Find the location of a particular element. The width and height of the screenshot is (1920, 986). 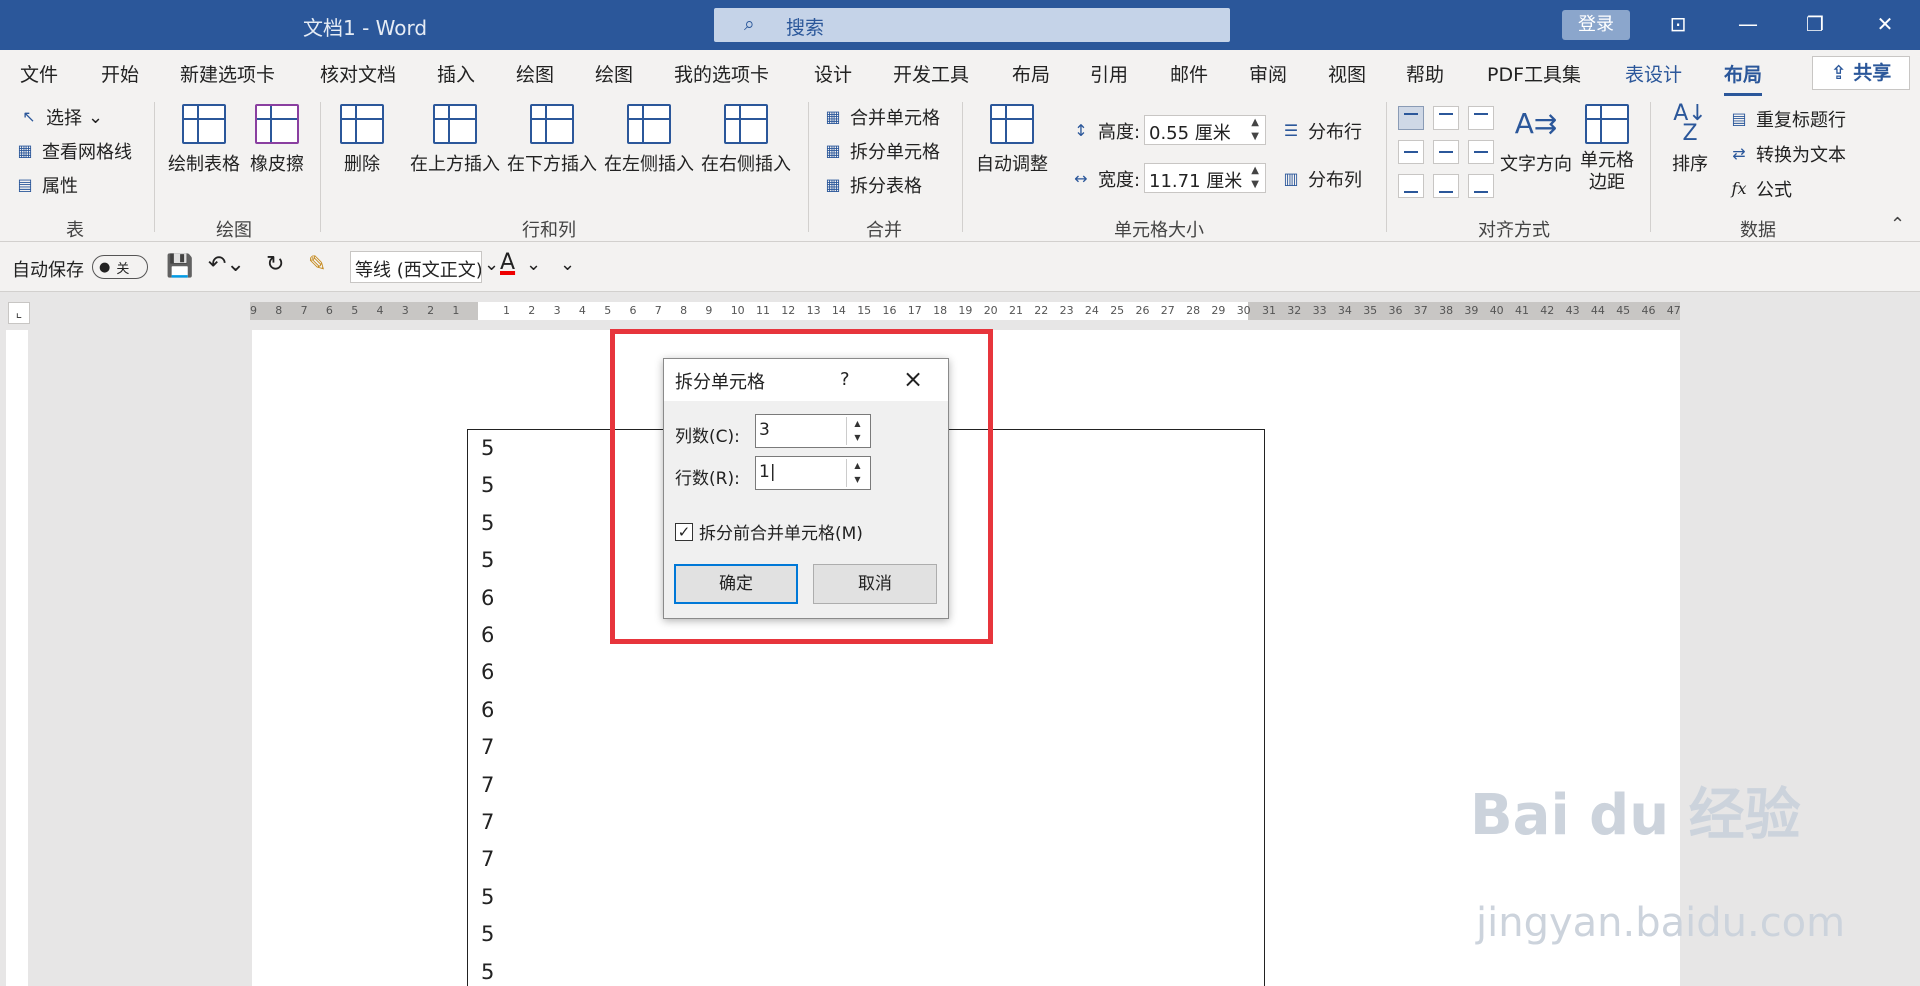

eraser-button: 橡皮擦 is located at coordinates (277, 140).